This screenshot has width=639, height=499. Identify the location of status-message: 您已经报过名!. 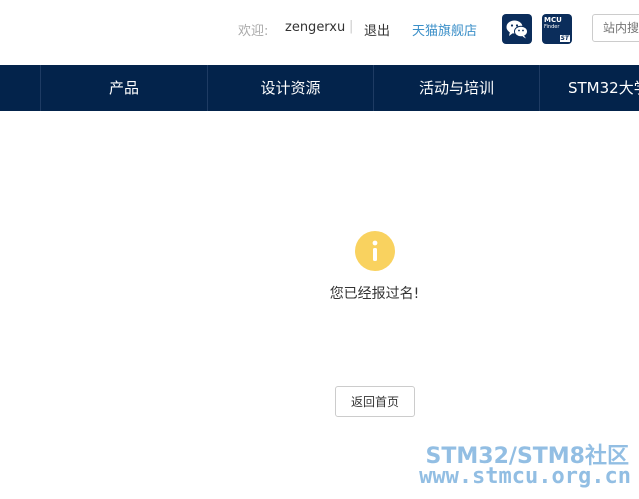
(374, 294).